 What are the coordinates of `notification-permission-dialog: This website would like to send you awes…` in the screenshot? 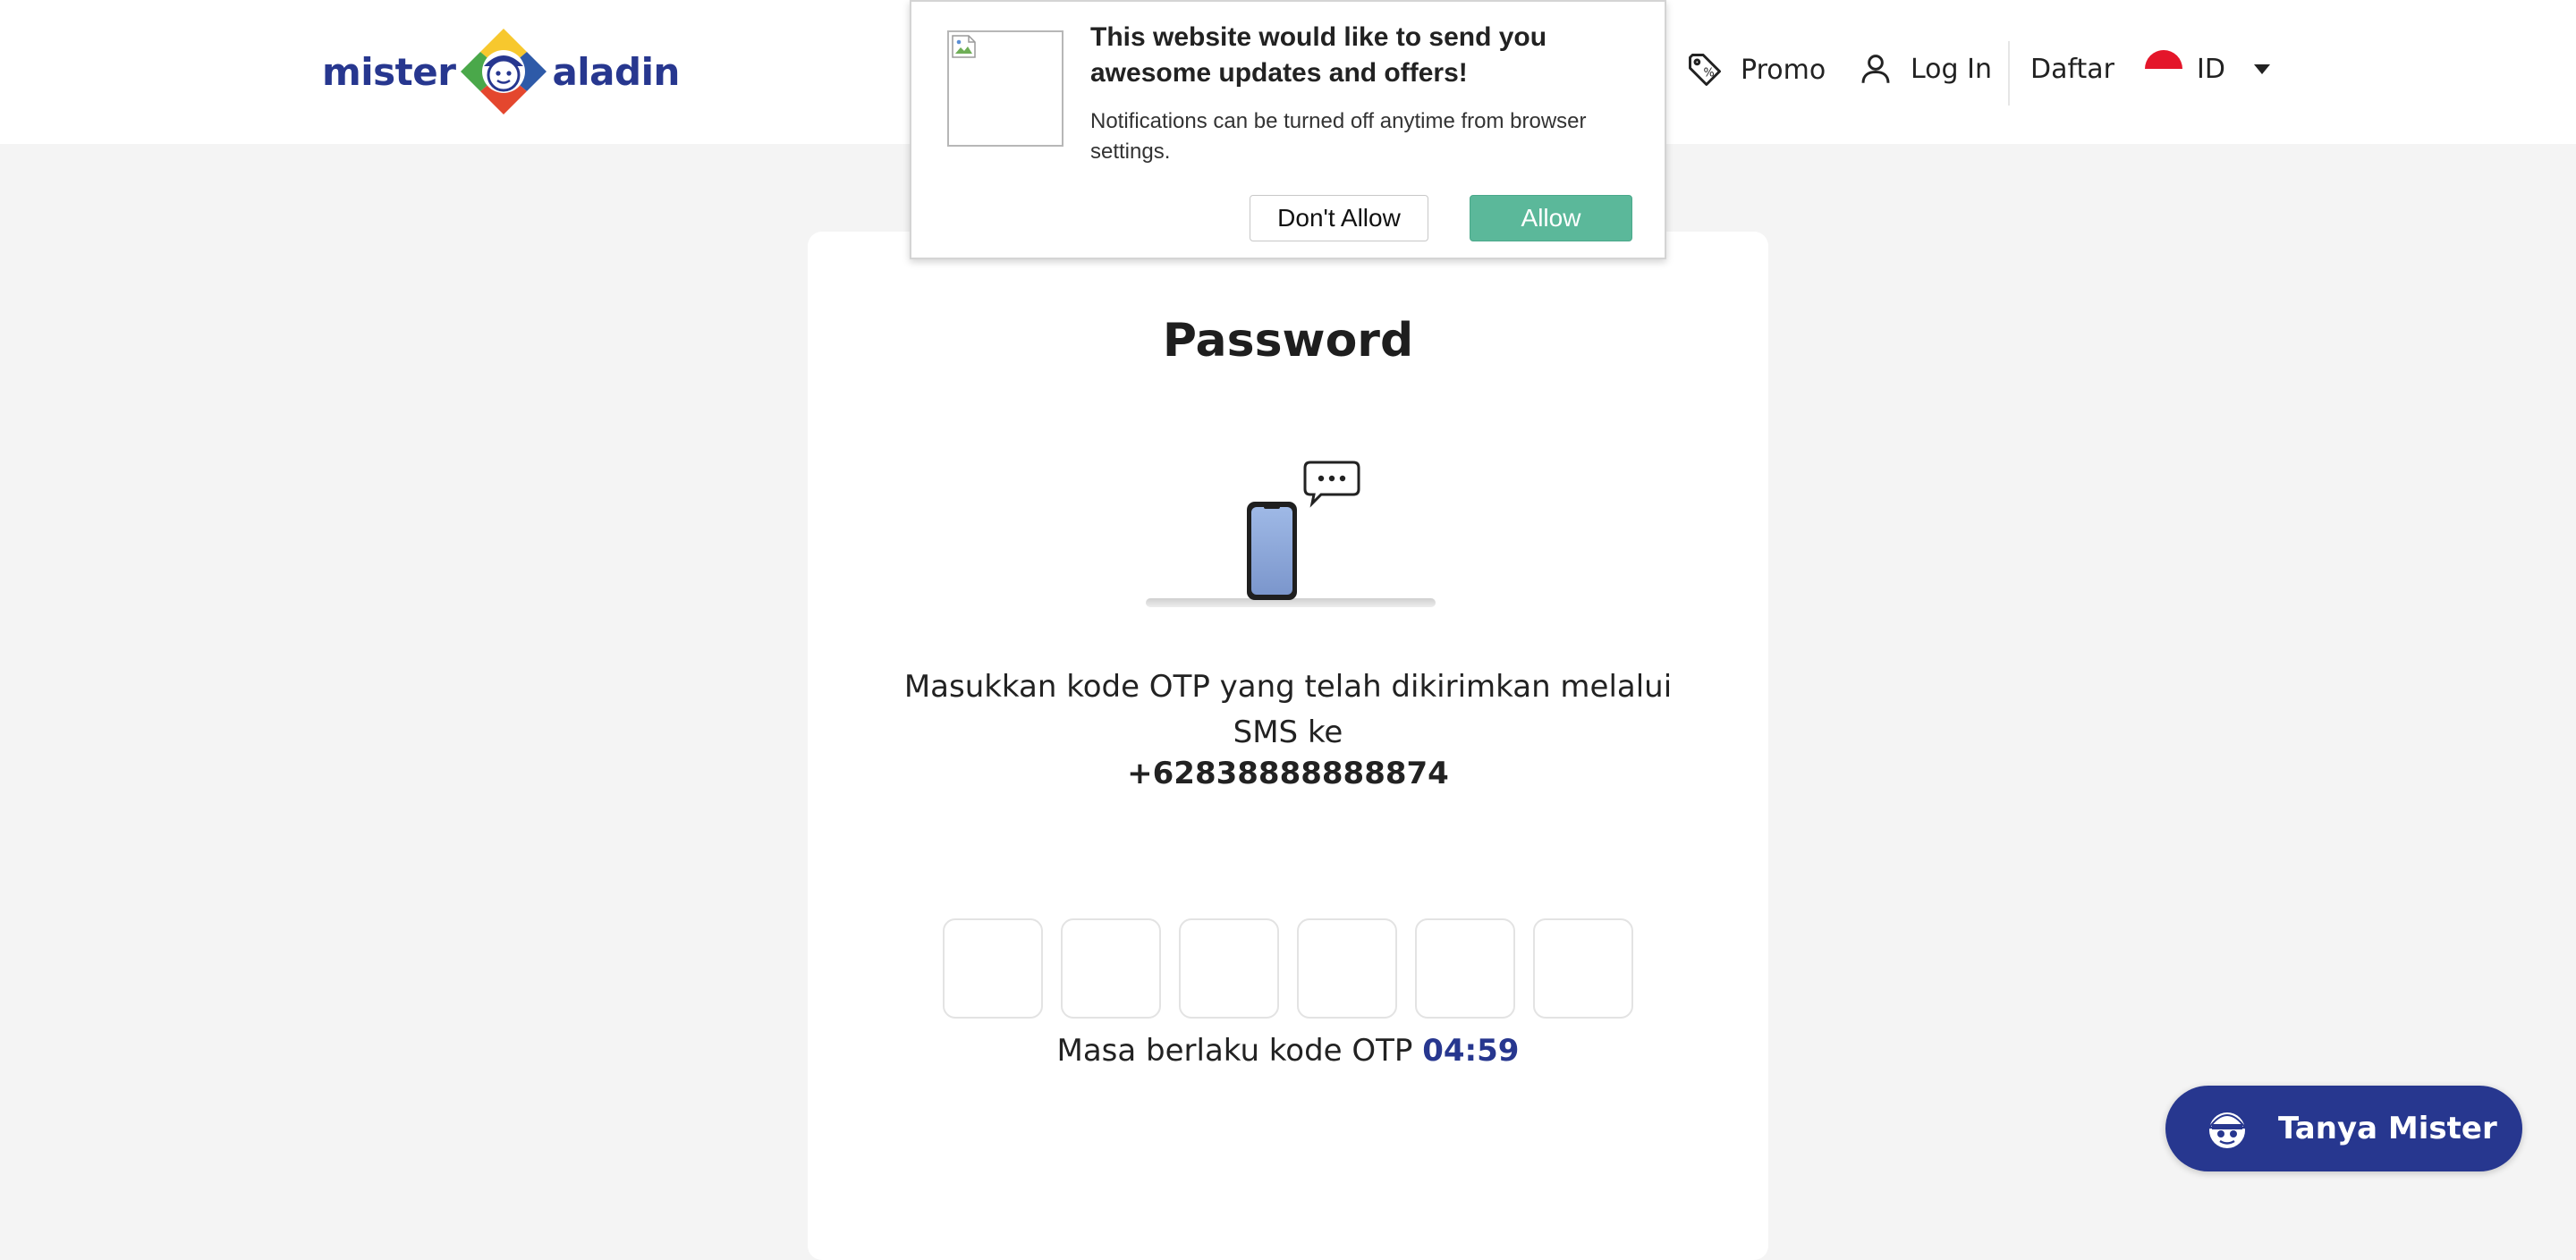 It's located at (1288, 129).